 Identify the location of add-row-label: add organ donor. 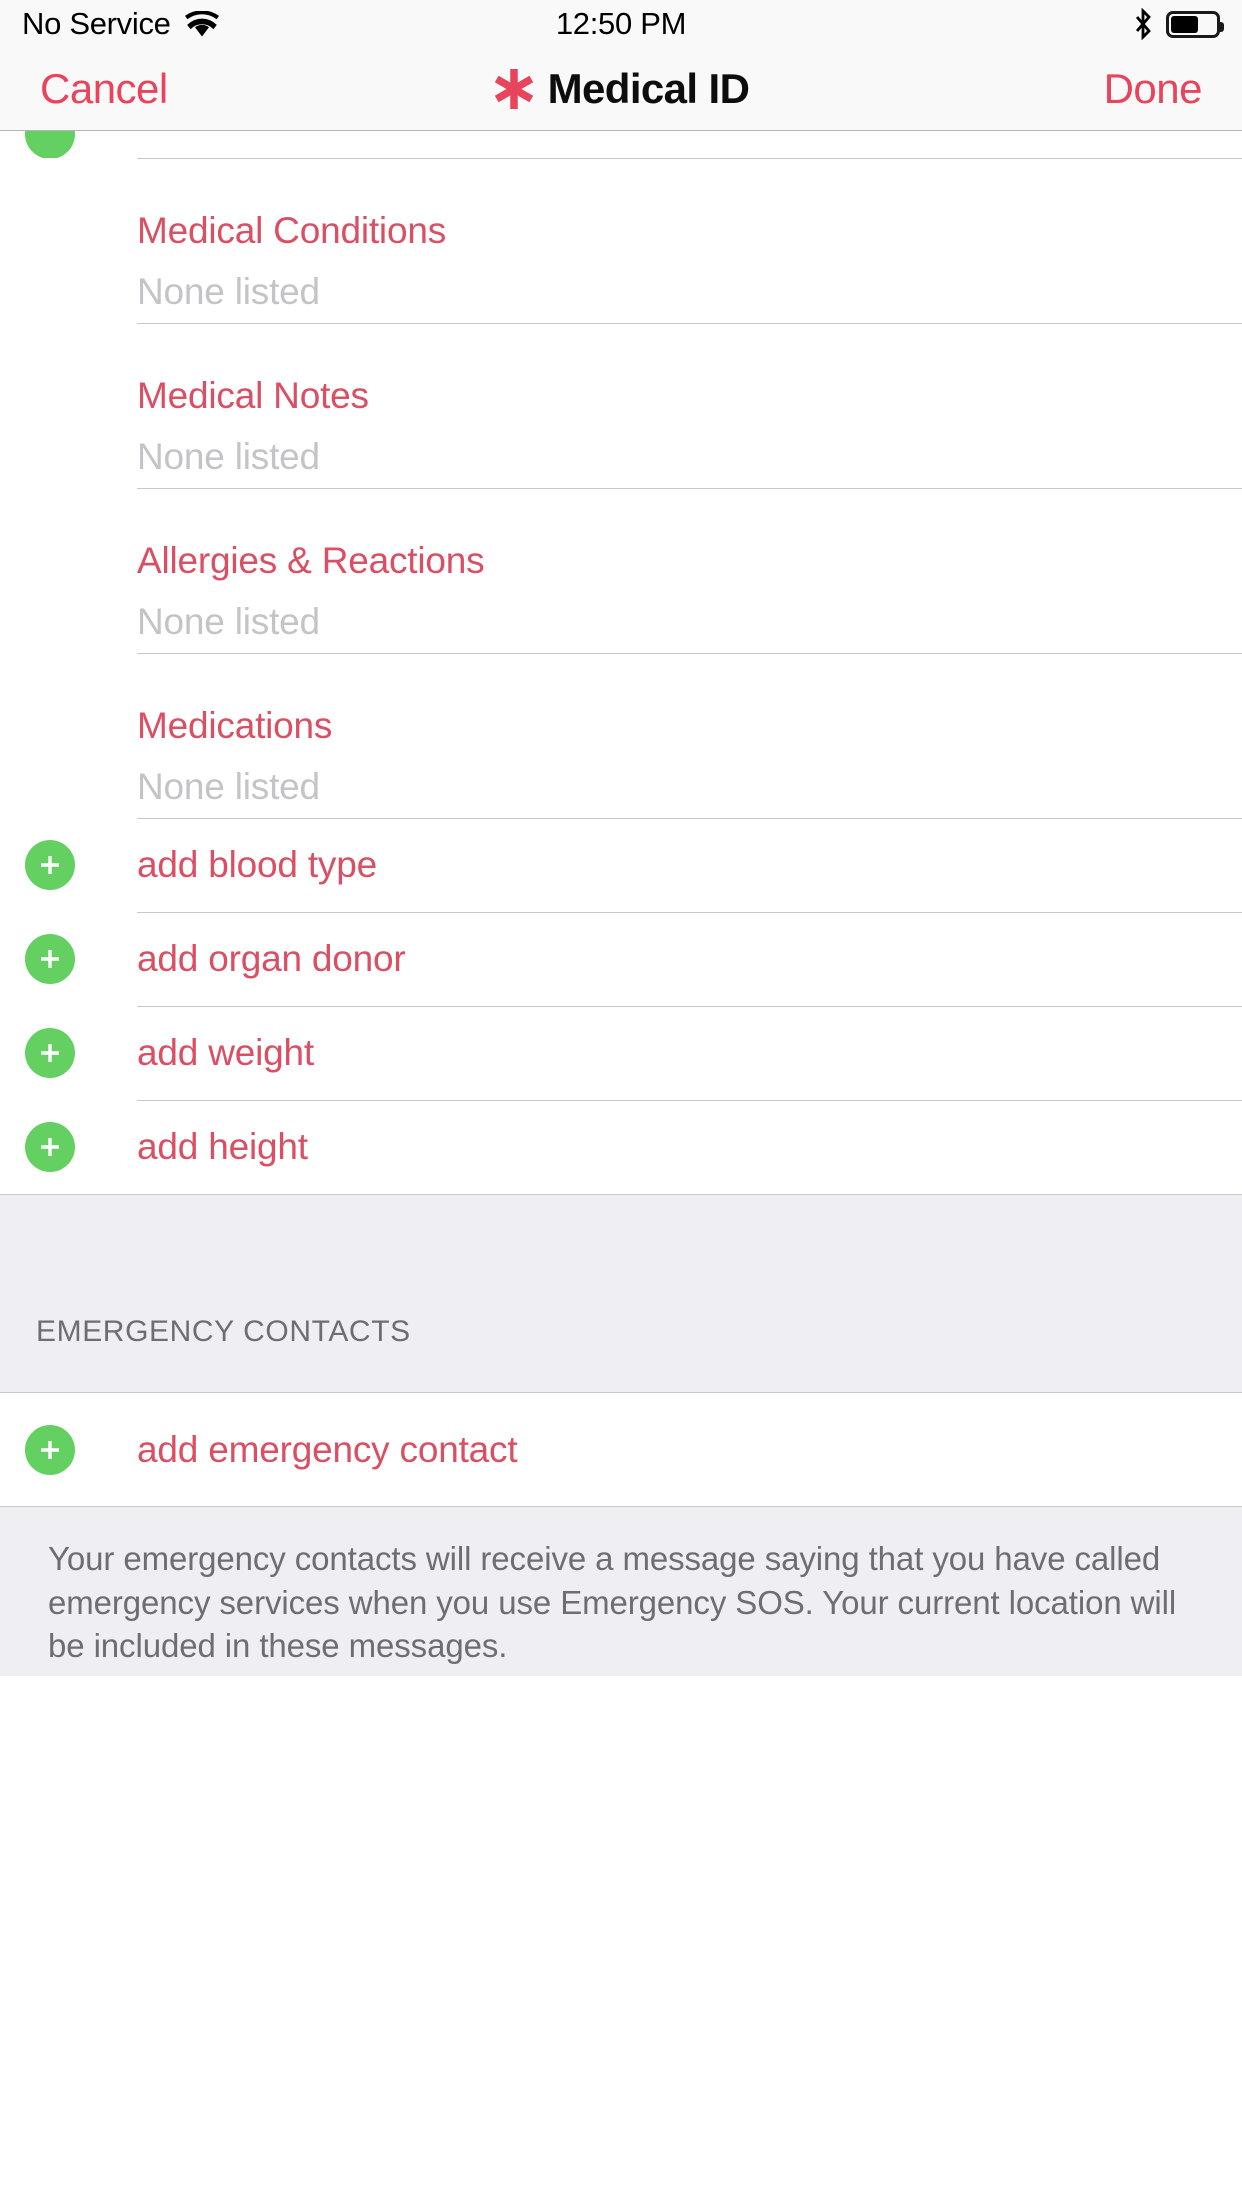
(271, 958).